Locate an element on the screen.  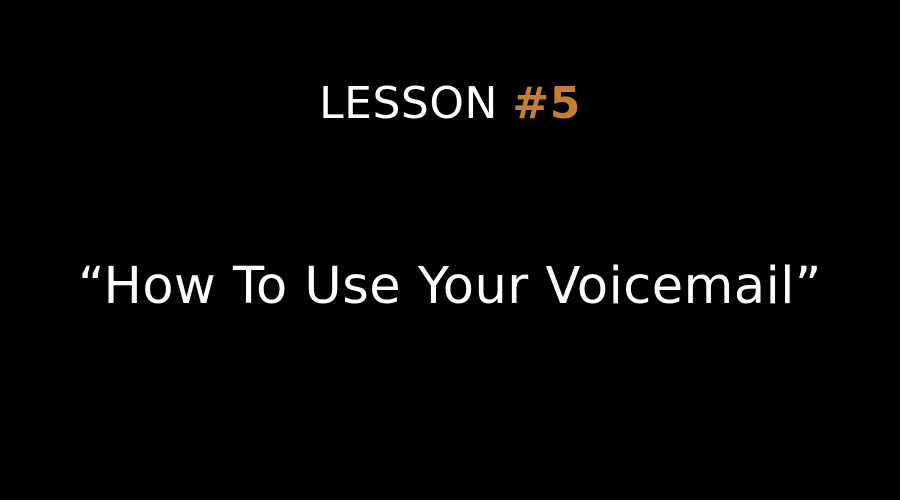
lesson-label: LESSON is located at coordinates (408, 103).